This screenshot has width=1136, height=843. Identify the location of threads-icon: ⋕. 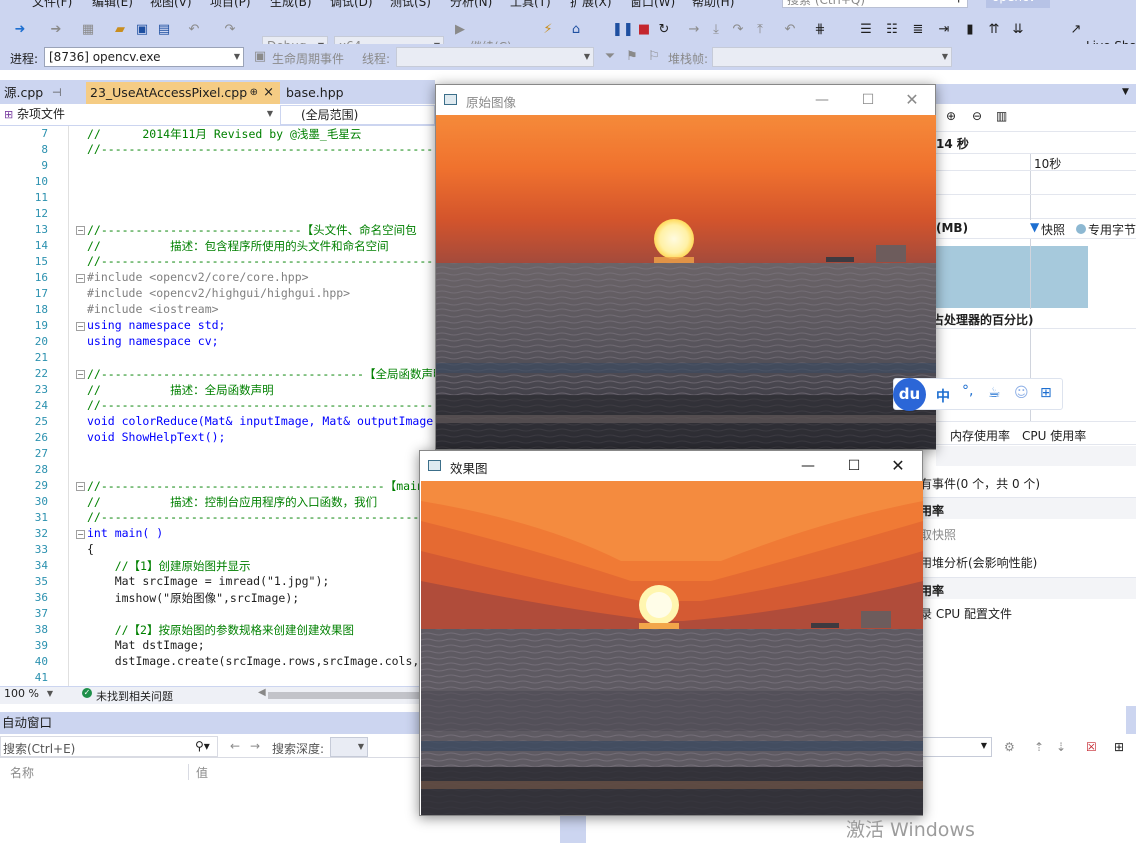
(820, 30).